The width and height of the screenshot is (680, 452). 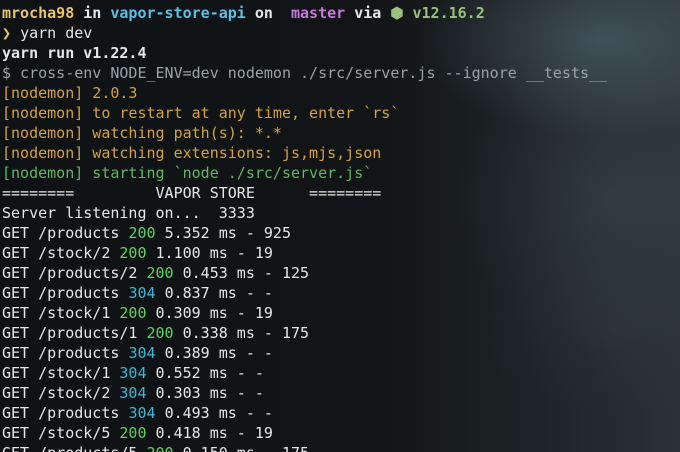 I want to click on prompt-node-version: v12.16.2, so click(x=448, y=13).